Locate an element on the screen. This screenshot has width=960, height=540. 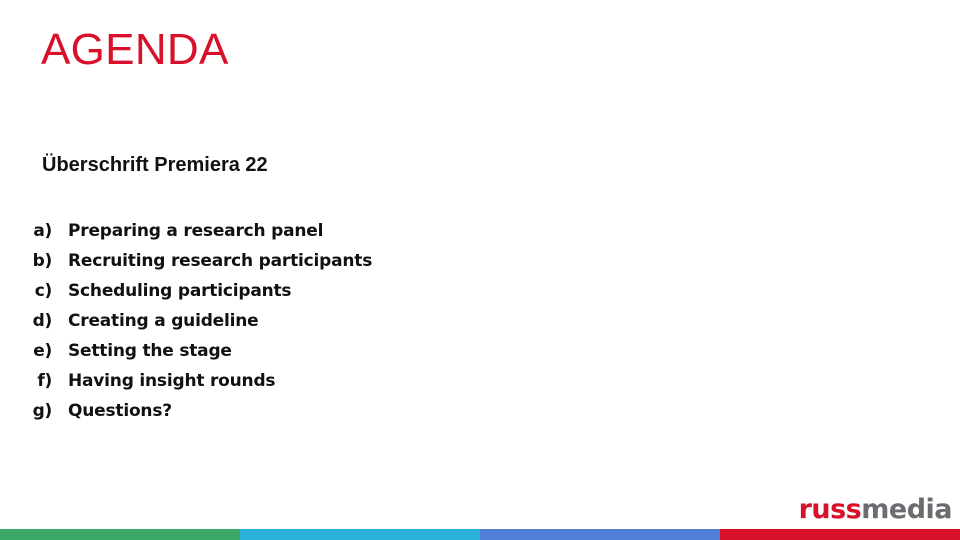
agenda-item-text: Scheduling participants is located at coordinates (180, 291).